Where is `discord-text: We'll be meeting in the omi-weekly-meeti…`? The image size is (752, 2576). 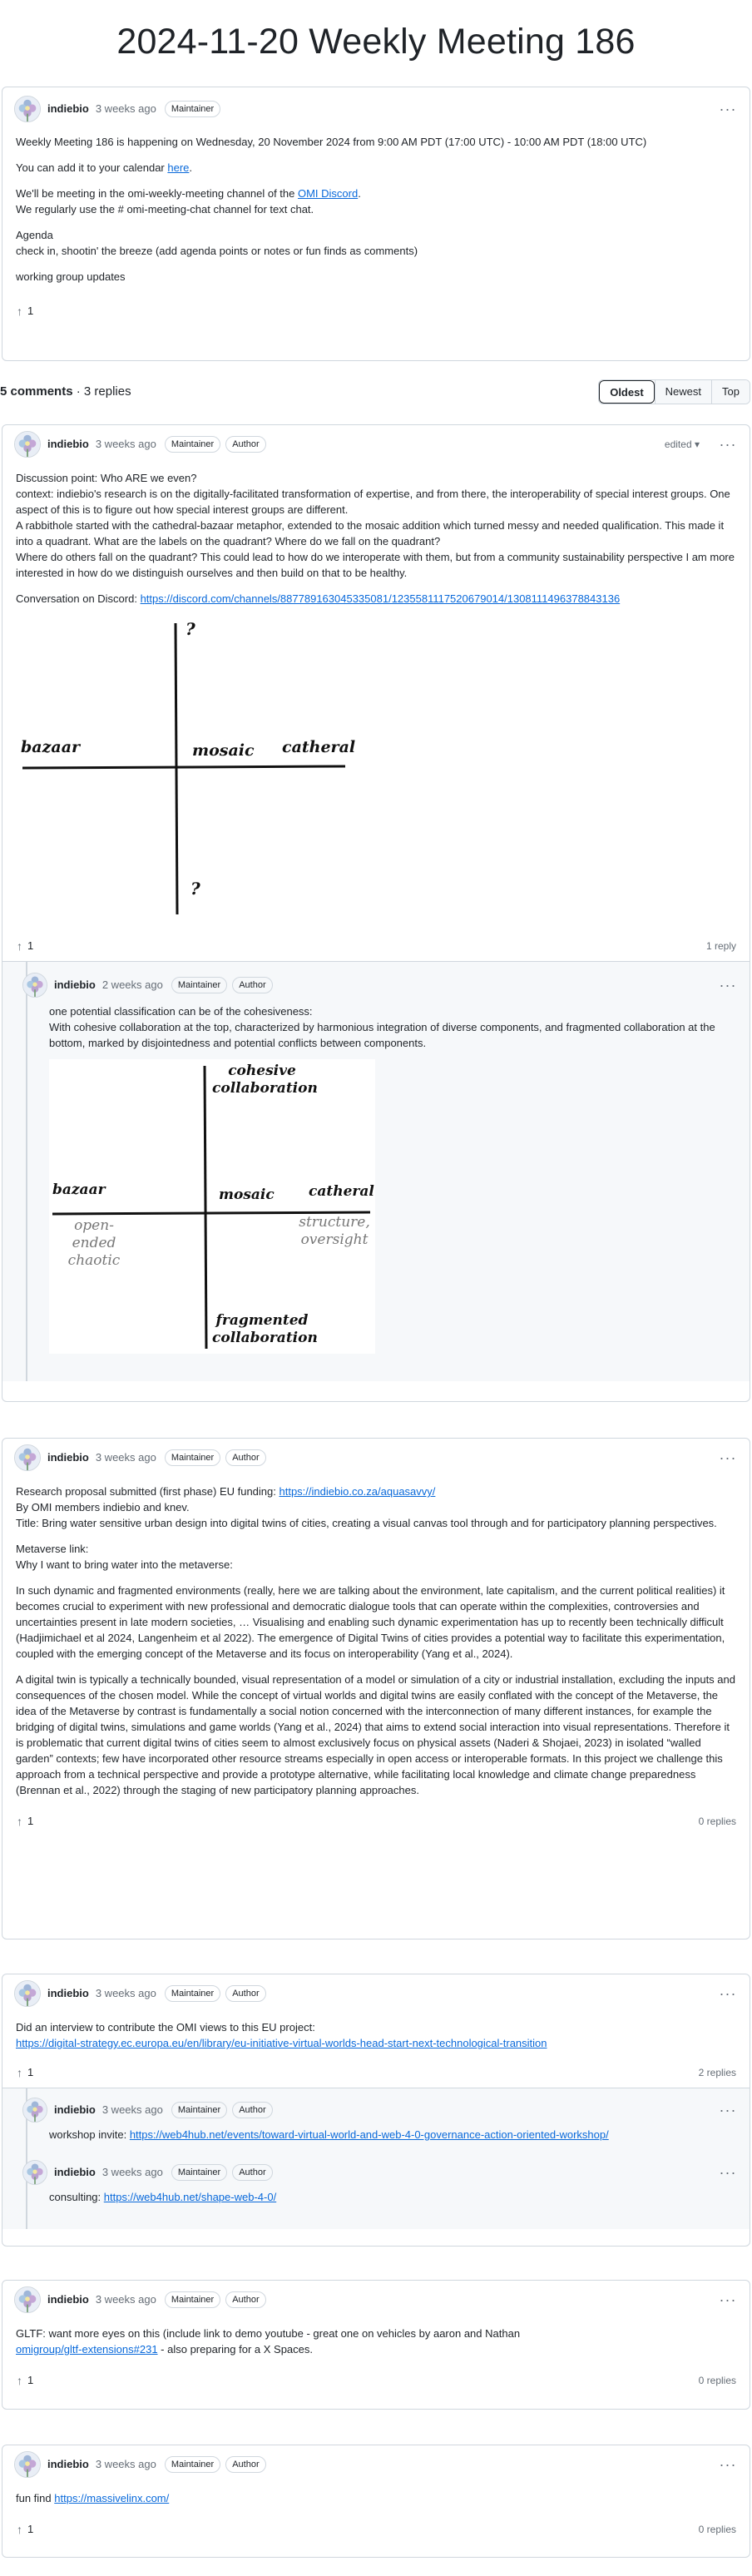 discord-text: We'll be meeting in the omi-weekly-meeti… is located at coordinates (188, 194).